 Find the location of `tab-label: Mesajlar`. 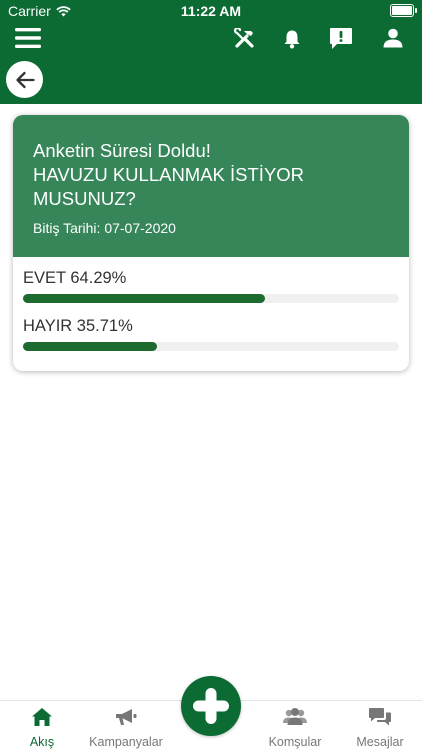

tab-label: Mesajlar is located at coordinates (380, 742).